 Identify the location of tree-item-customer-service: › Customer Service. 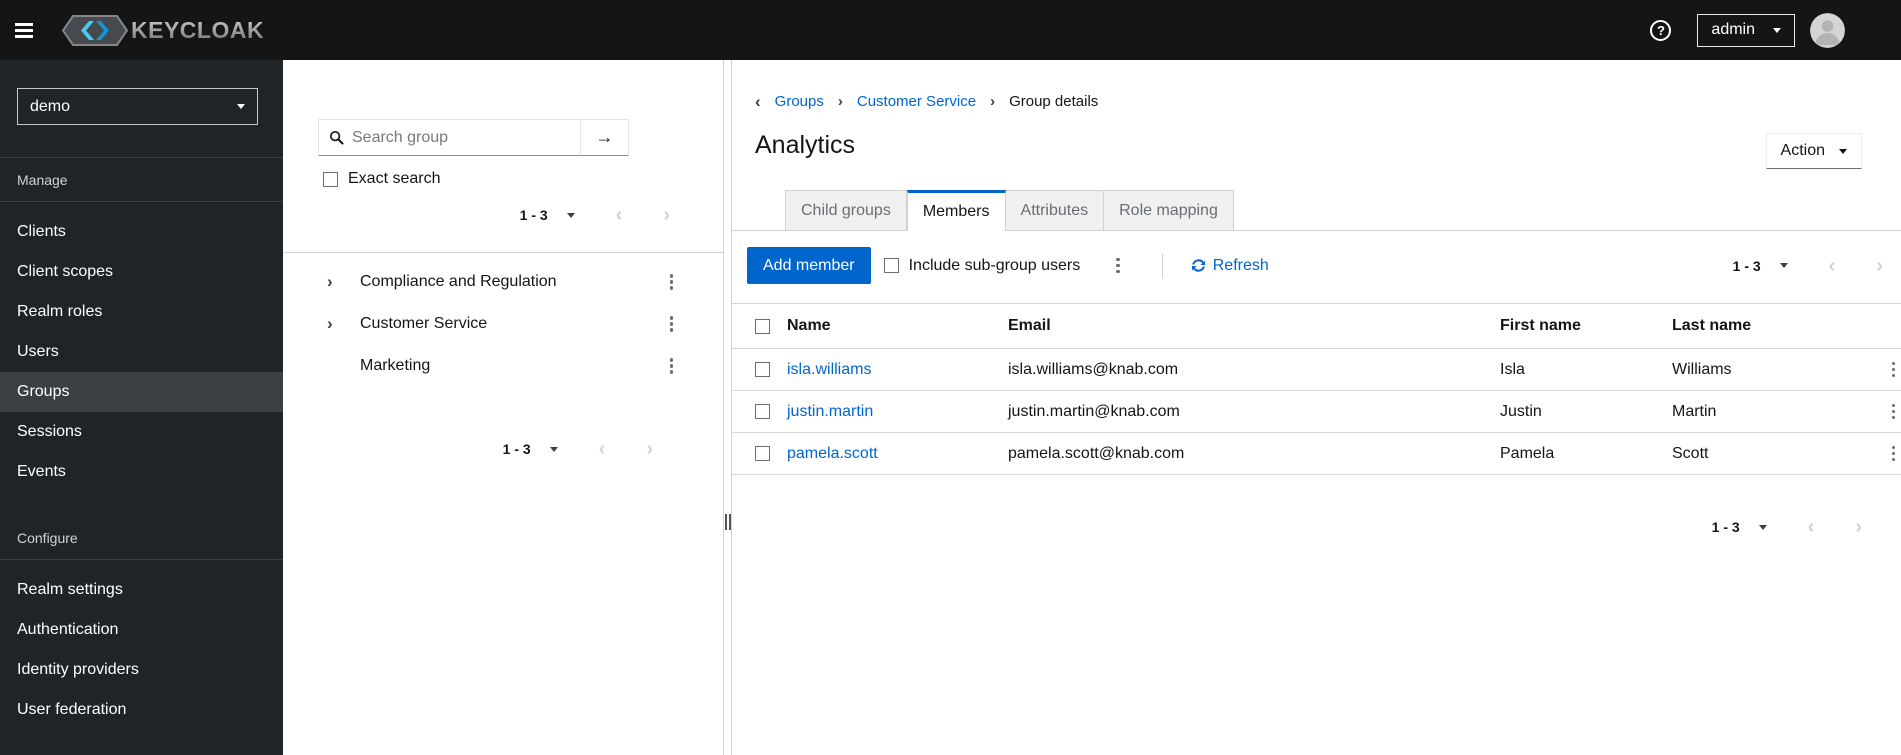
(503, 324).